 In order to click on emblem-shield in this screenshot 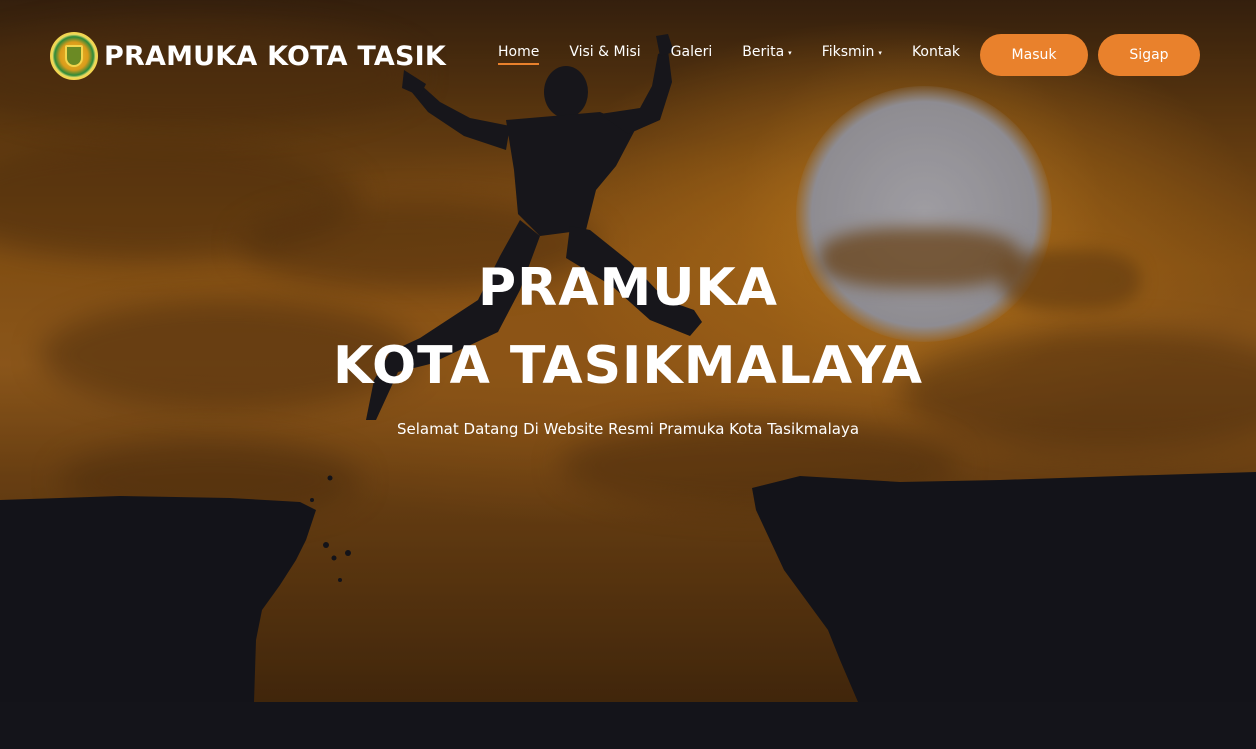, I will do `click(74, 56)`.